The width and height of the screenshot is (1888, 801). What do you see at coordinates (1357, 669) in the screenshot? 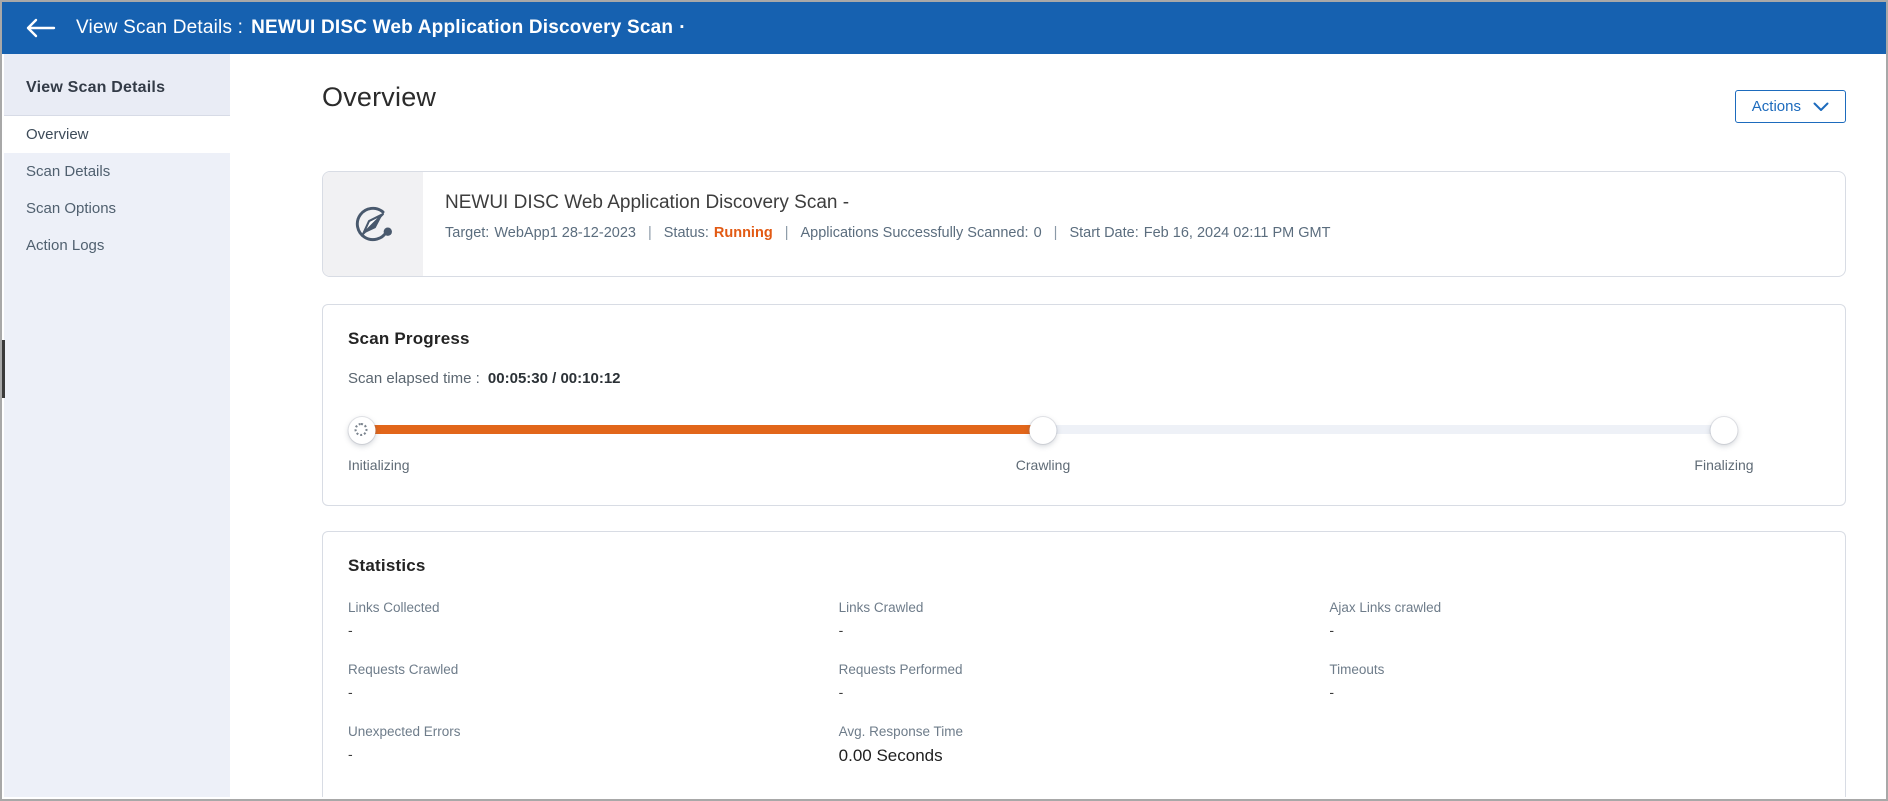
I see `stat-label: Timeouts` at bounding box center [1357, 669].